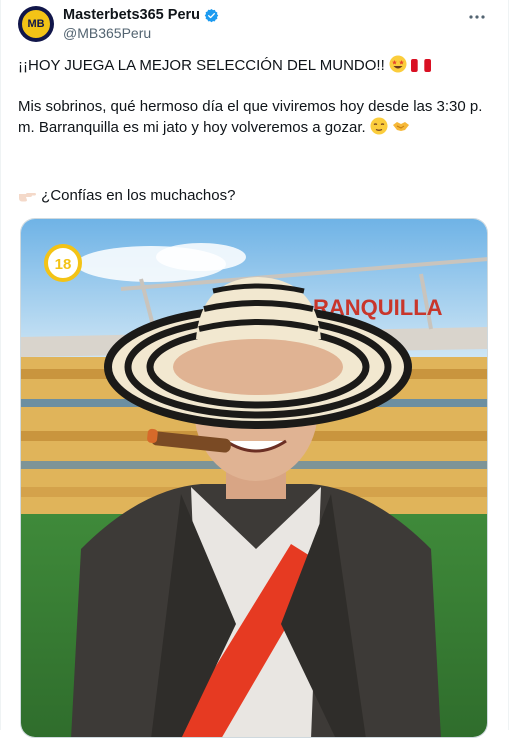  I want to click on account-avatar: MB, so click(36, 24).